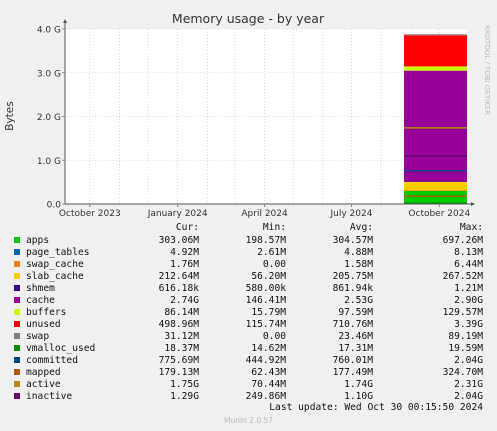  What do you see at coordinates (271, 252) in the screenshot?
I see `legend-min: 2.61M` at bounding box center [271, 252].